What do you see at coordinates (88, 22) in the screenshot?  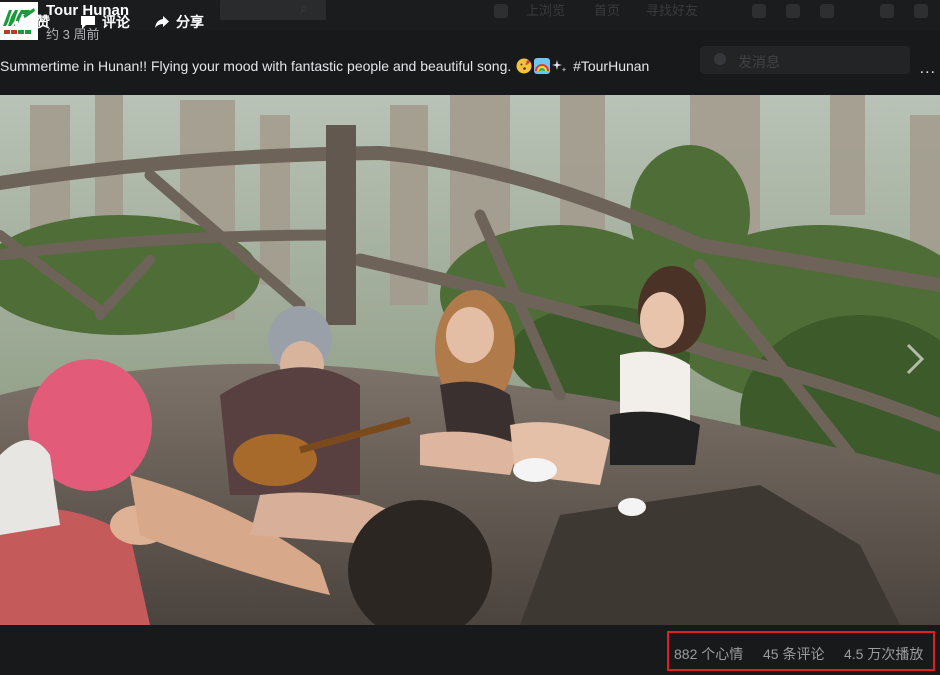 I see `comment-icon` at bounding box center [88, 22].